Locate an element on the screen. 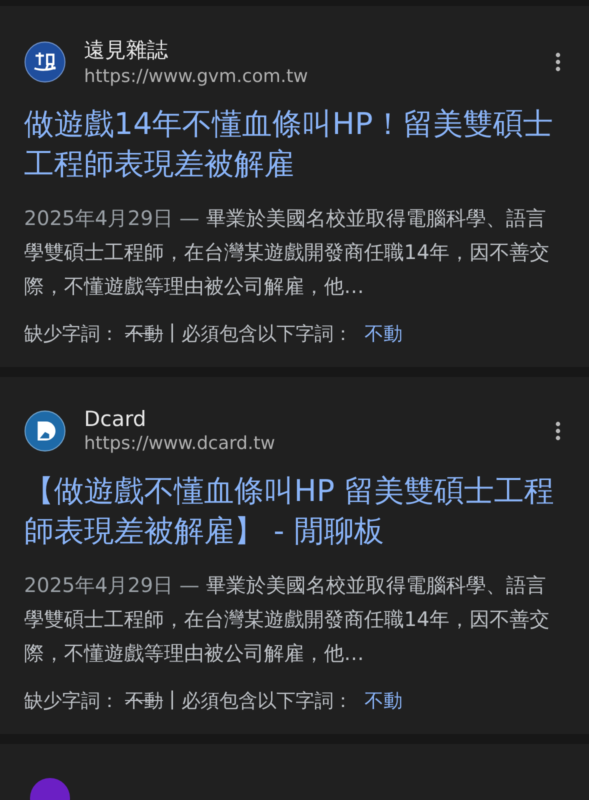 The width and height of the screenshot is (589, 800). result-title-link: 做遊戲14年不懂血條叫HP！留美雙碩士工程師表現差被解雇 is located at coordinates (294, 145).